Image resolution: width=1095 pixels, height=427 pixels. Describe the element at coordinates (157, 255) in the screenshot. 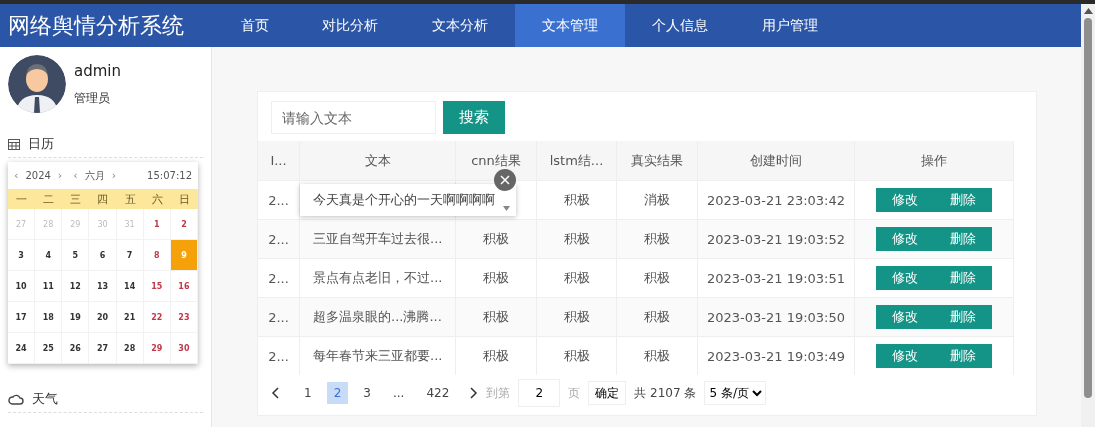

I see `calendar-day: 8` at that location.